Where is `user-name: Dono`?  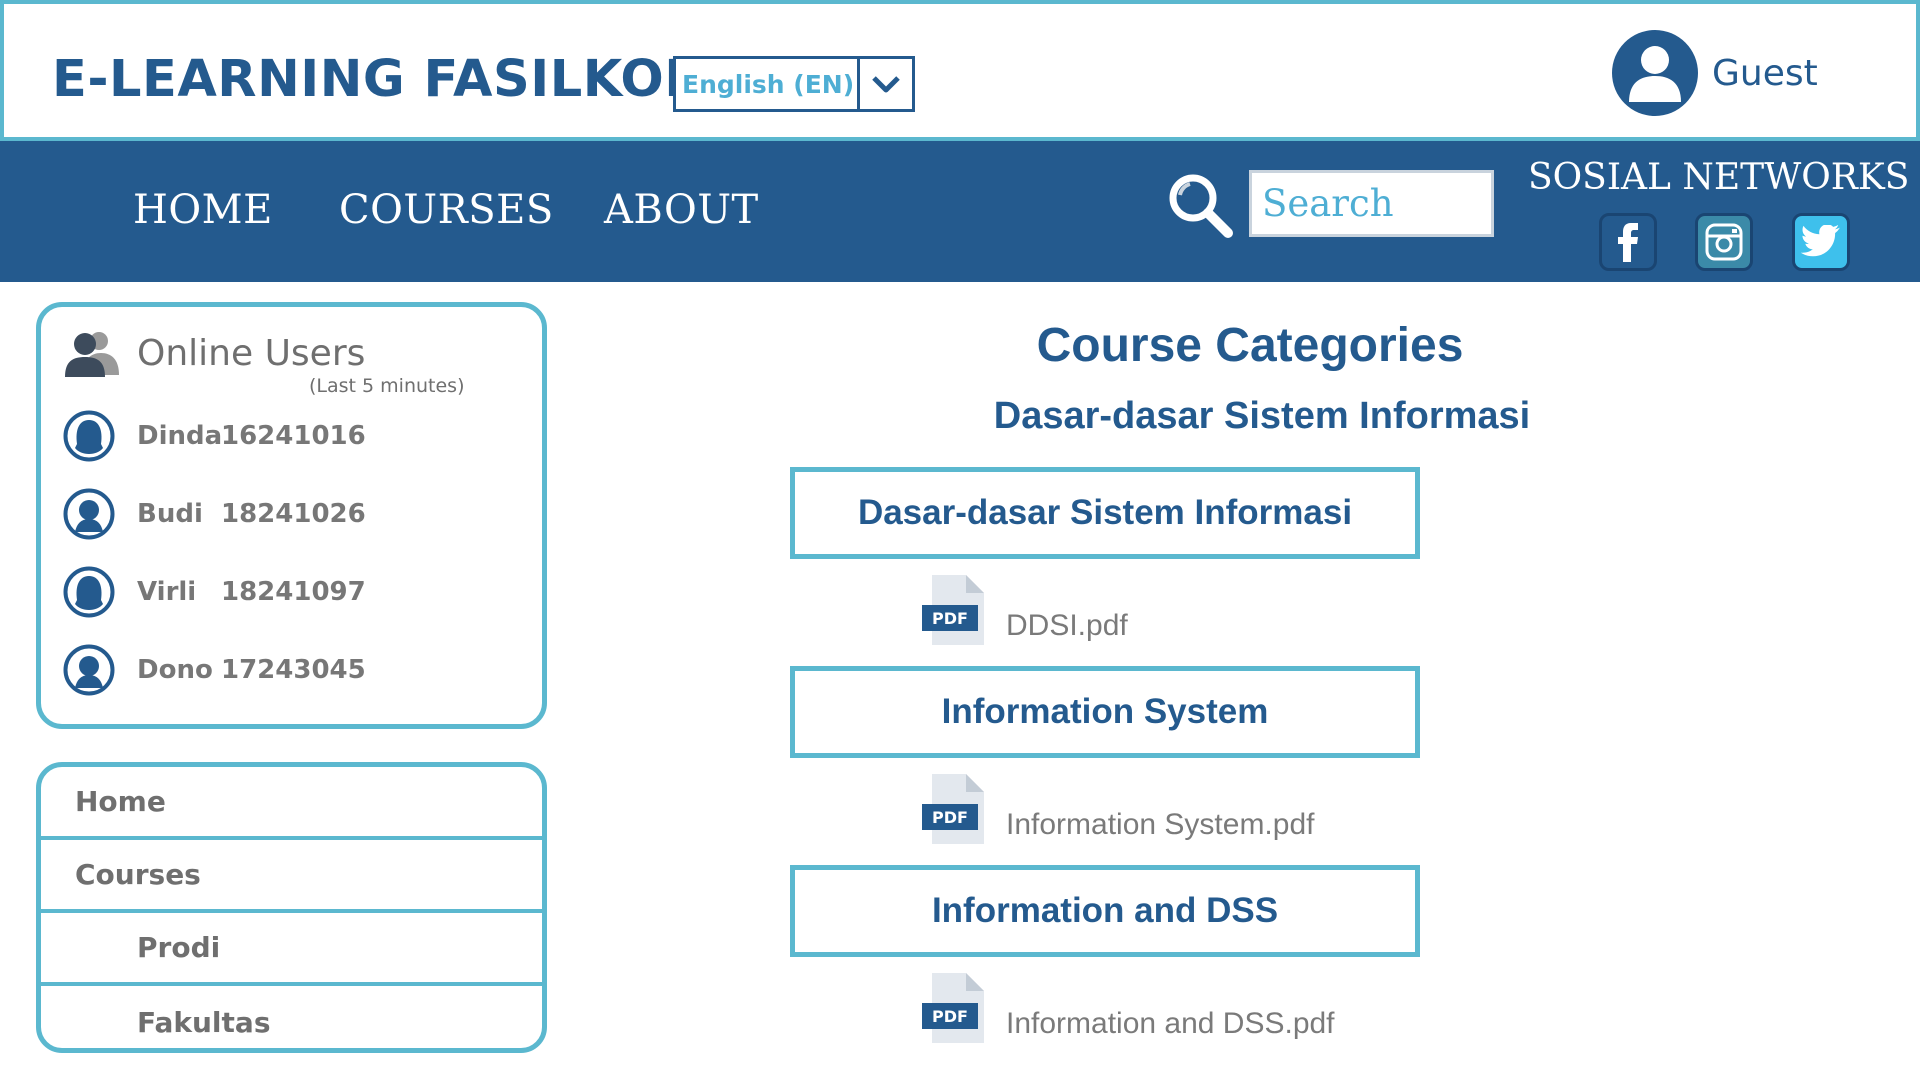 user-name: Dono is located at coordinates (175, 670).